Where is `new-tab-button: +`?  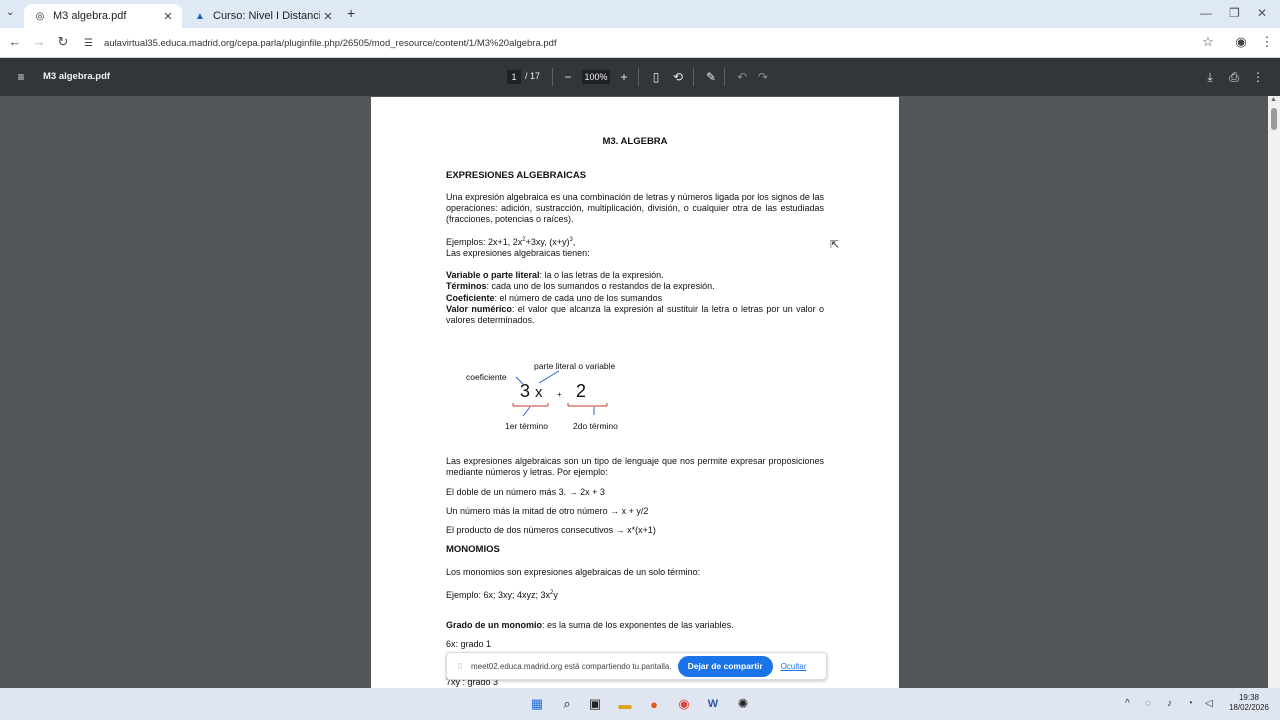 new-tab-button: + is located at coordinates (351, 13).